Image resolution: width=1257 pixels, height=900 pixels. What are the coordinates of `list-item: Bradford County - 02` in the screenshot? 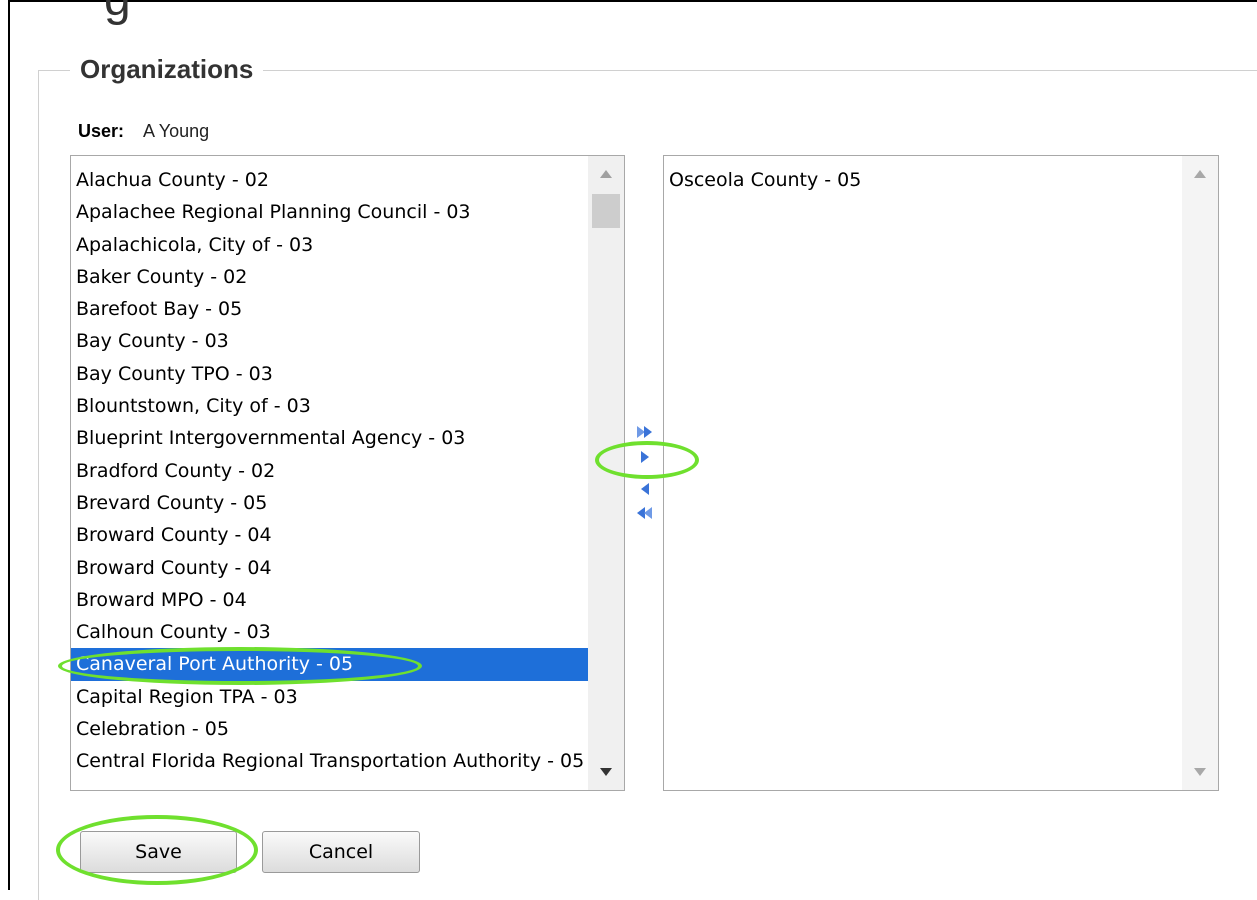 It's located at (329, 471).